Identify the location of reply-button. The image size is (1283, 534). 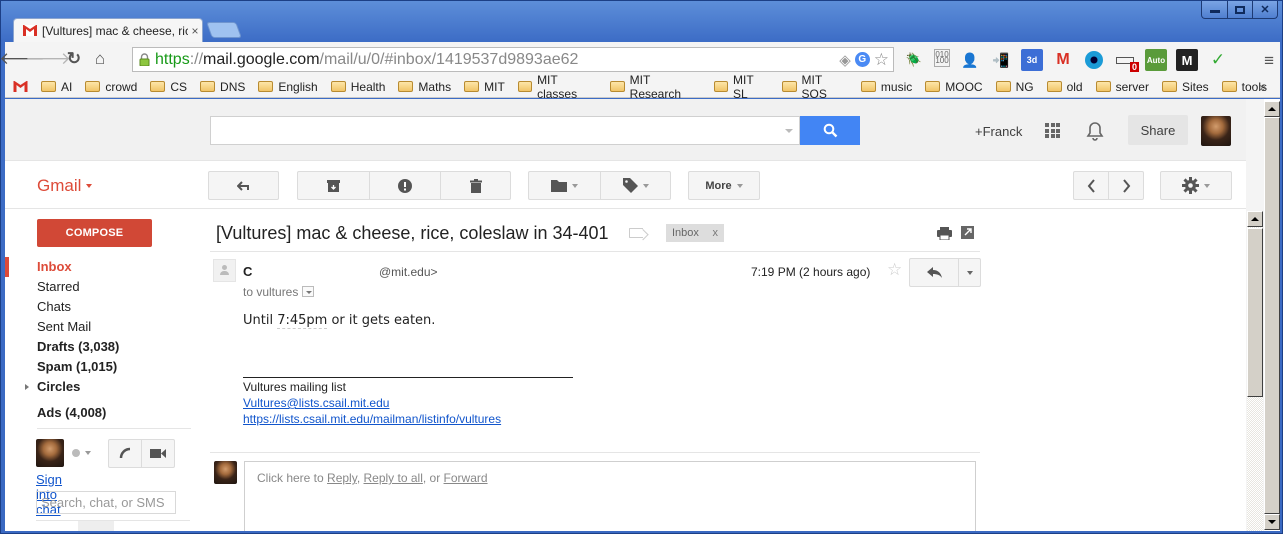
(934, 272).